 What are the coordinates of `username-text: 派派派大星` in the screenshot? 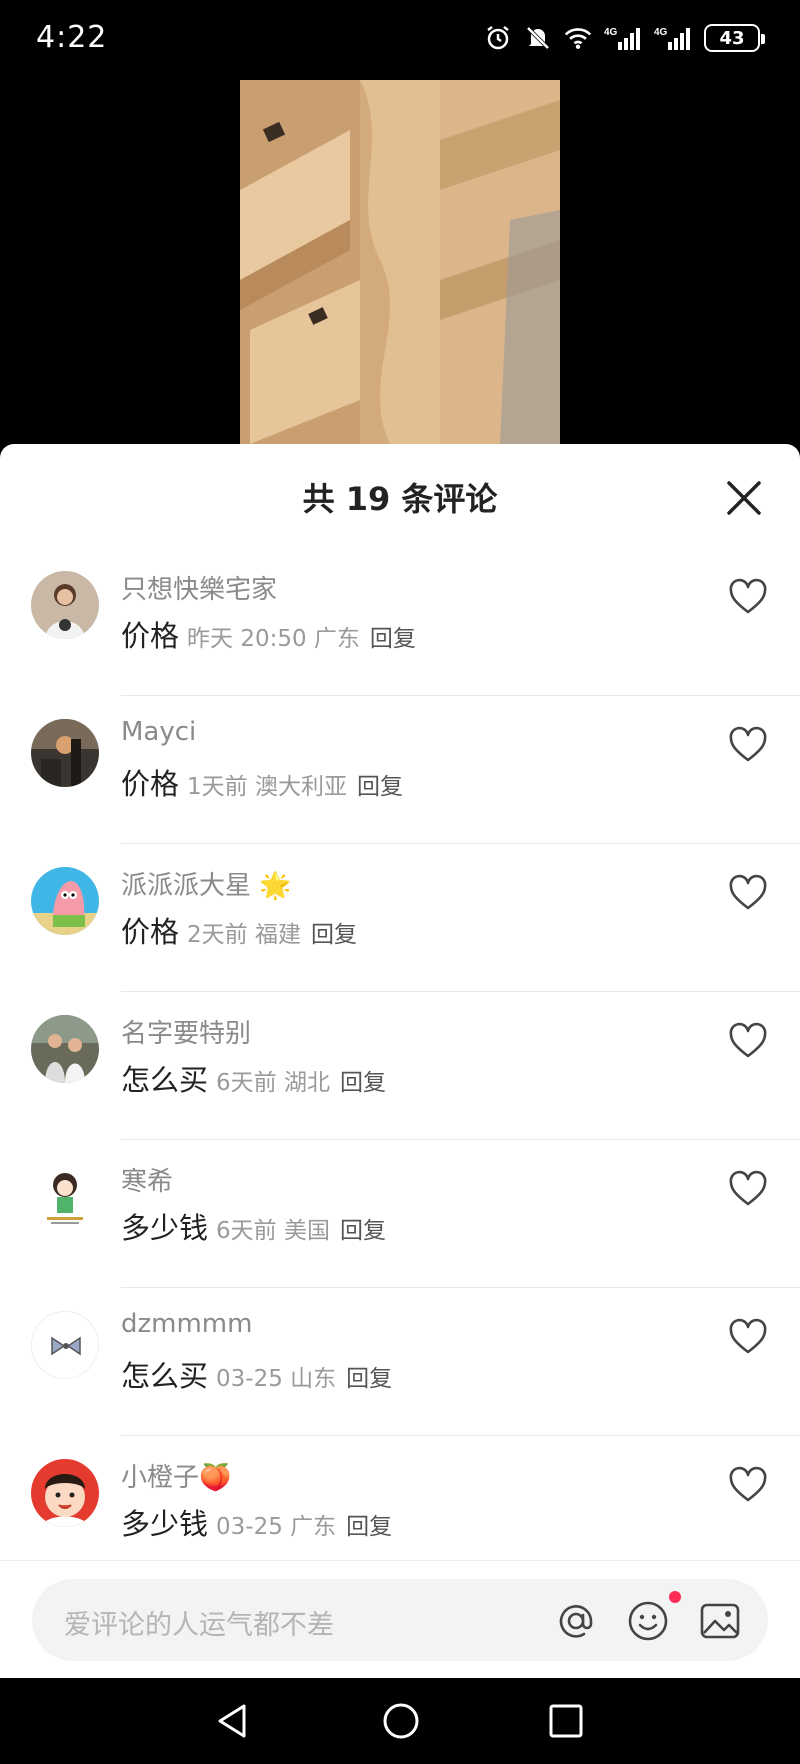 It's located at (186, 886).